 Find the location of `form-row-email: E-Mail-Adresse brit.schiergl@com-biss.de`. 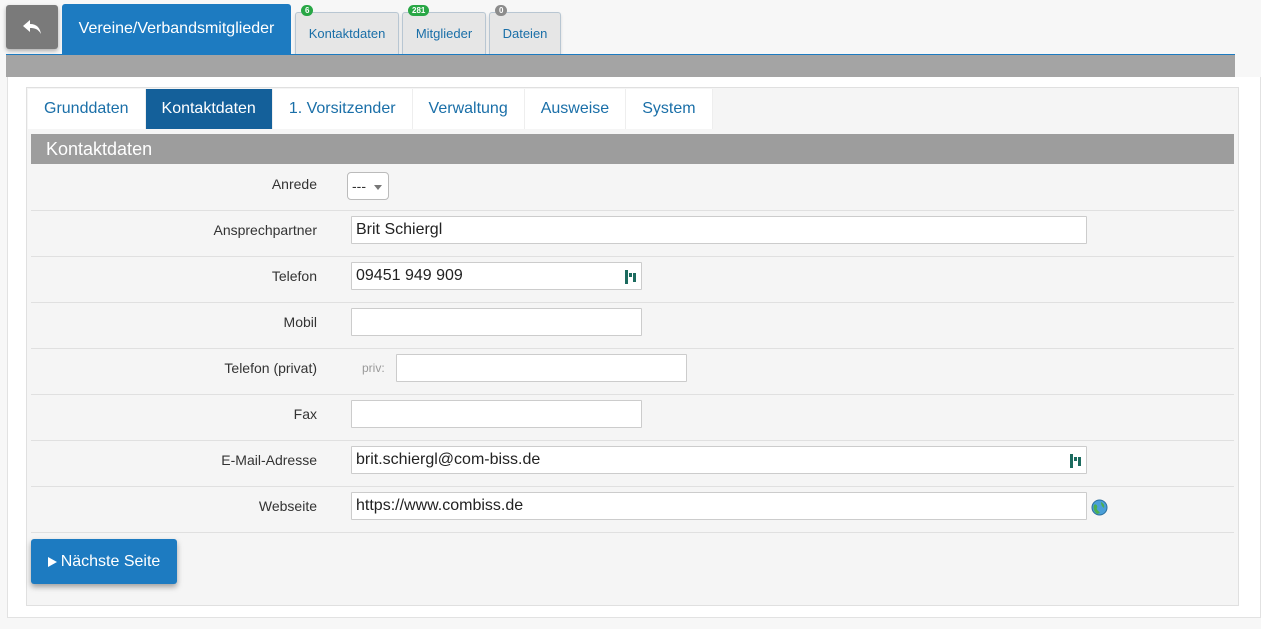

form-row-email: E-Mail-Adresse brit.schiergl@com-biss.de is located at coordinates (632, 464).